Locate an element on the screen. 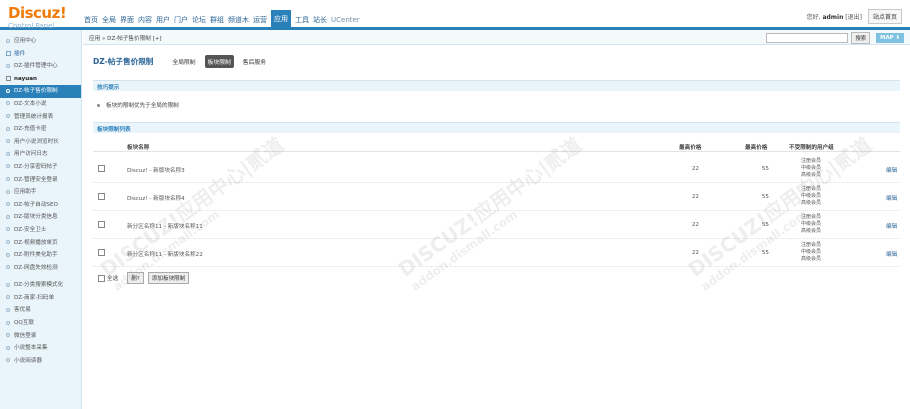  tip-text: 板块的限制优先于全局的限制 is located at coordinates (142, 106).